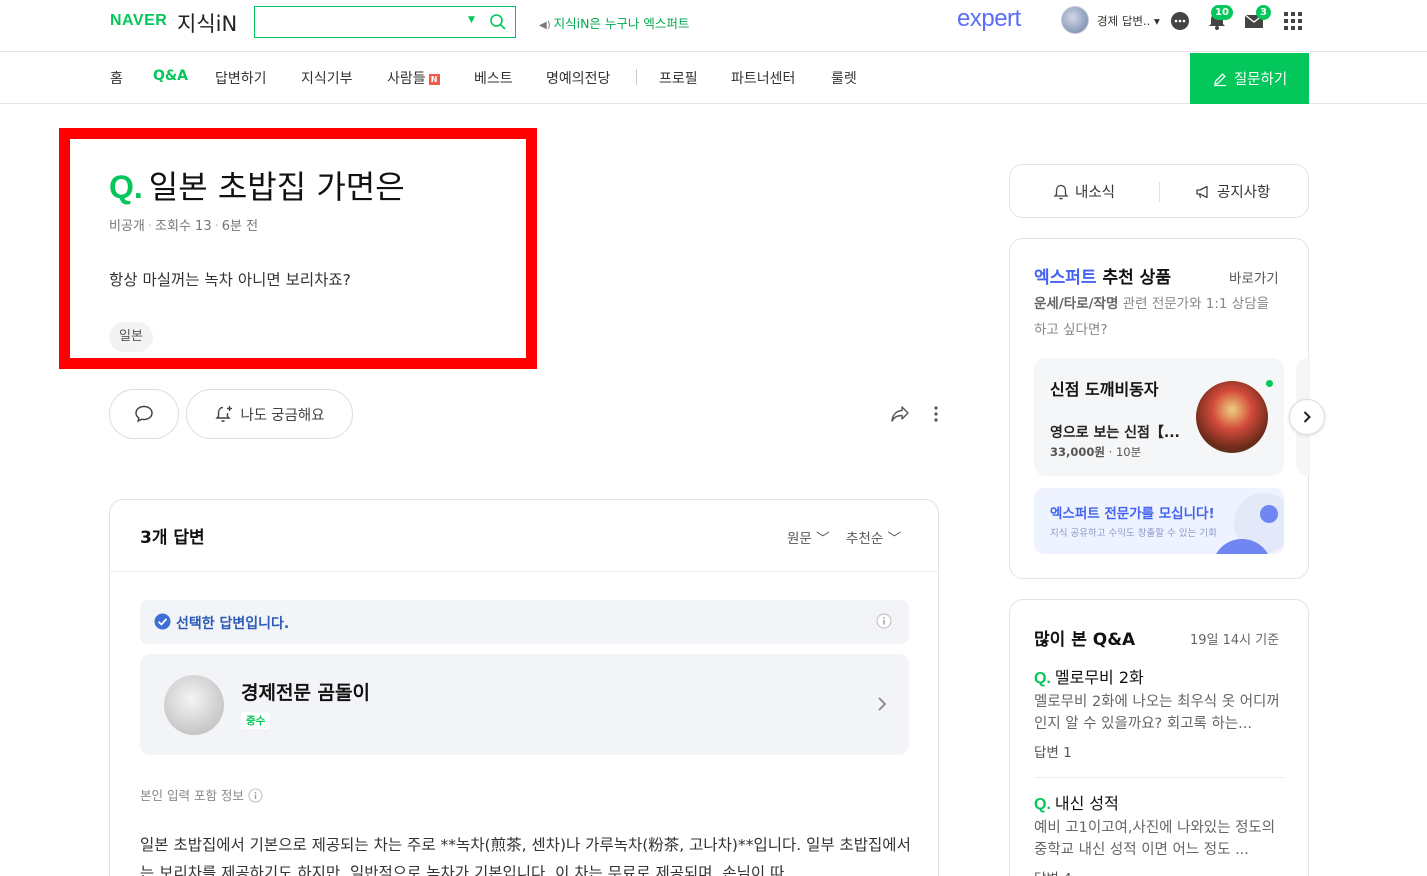 This screenshot has width=1427, height=876. Describe the element at coordinates (1095, 193) in the screenshot. I see `my-news-label: 내소식` at that location.